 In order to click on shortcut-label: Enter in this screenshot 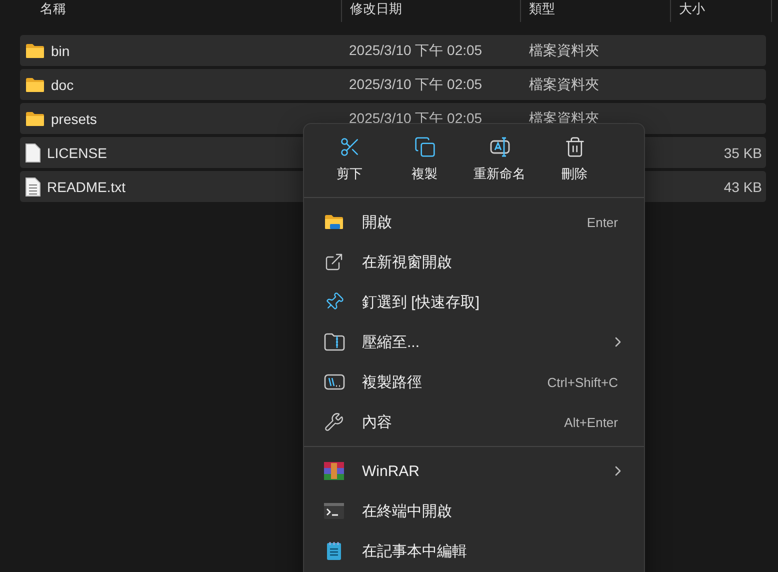, I will do `click(602, 222)`.